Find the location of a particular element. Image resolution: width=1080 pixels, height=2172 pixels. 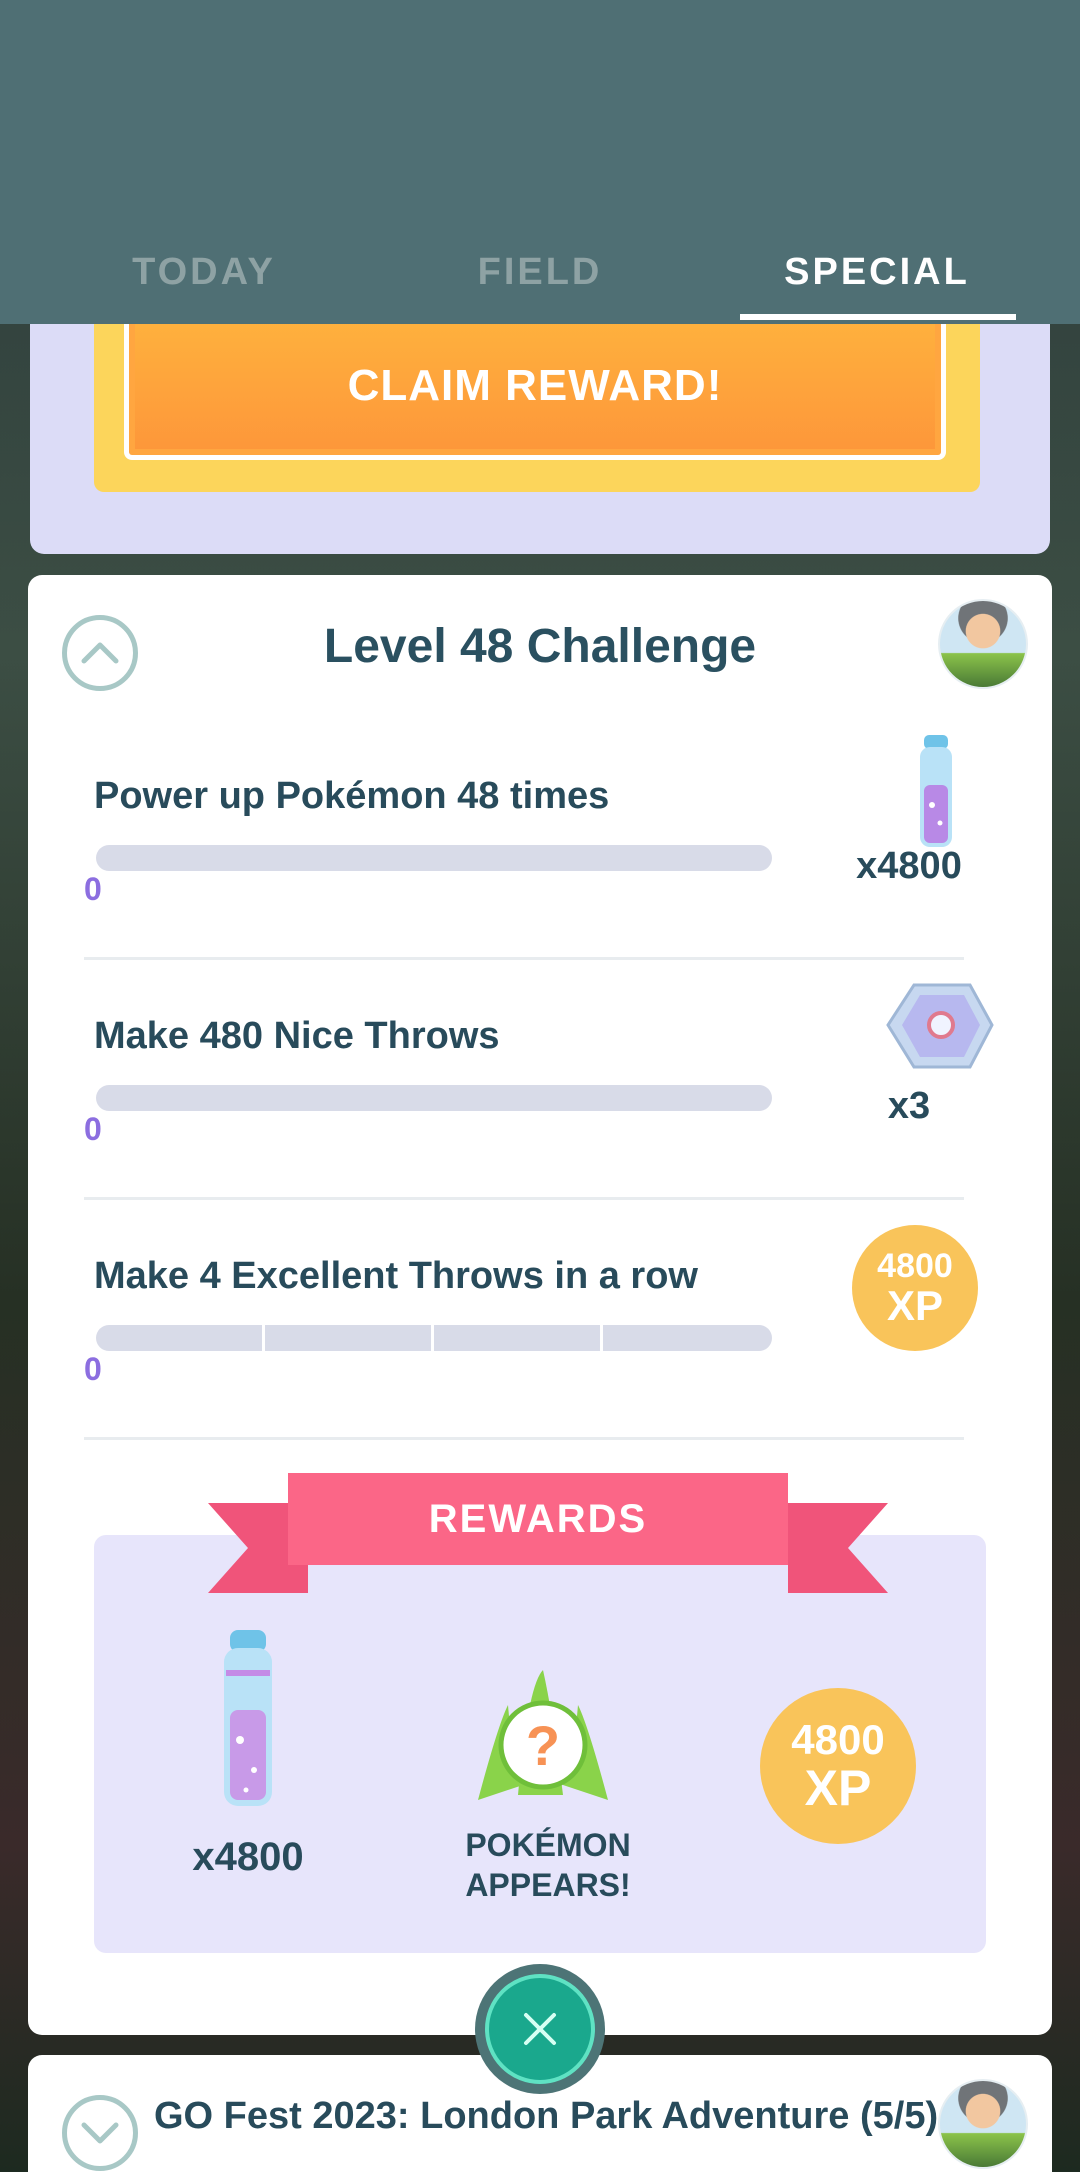

ribbon-right-tail is located at coordinates (838, 1548).